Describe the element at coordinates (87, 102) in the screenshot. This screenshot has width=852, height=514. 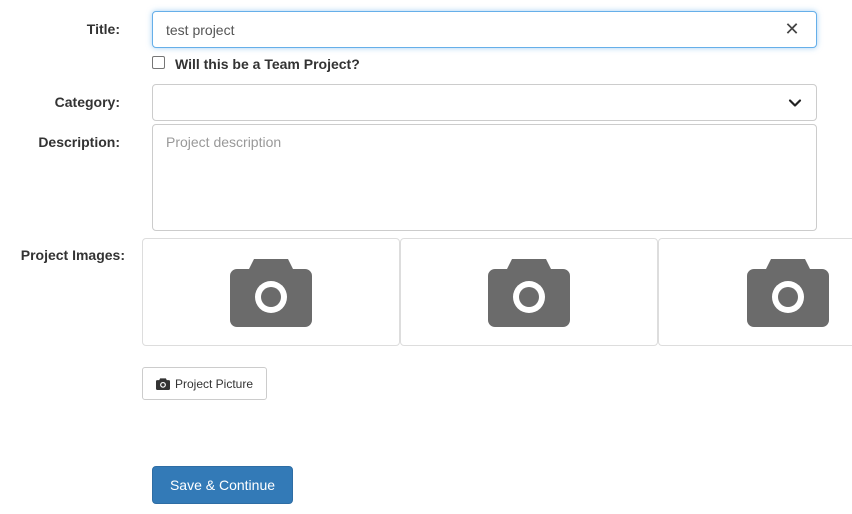
I see `category-label: Category:` at that location.